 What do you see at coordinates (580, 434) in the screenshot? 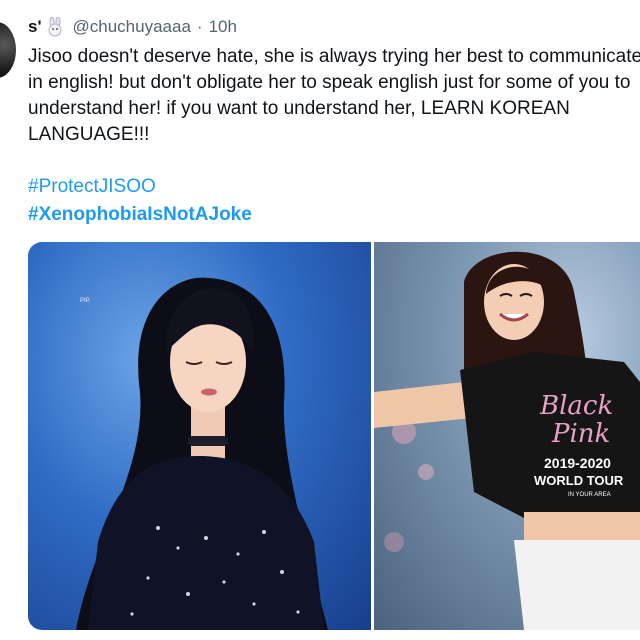
I see `shirt-text-line: Pink` at bounding box center [580, 434].